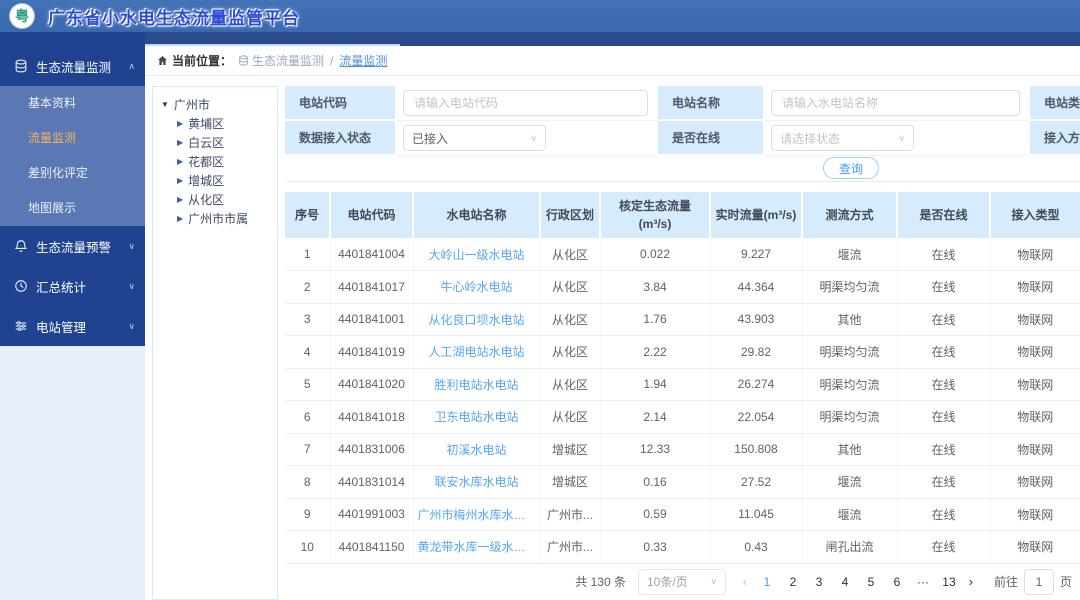 This screenshot has width=1080, height=600. Describe the element at coordinates (477, 482) in the screenshot. I see `cell-station-name: 联安水库水电站` at that location.